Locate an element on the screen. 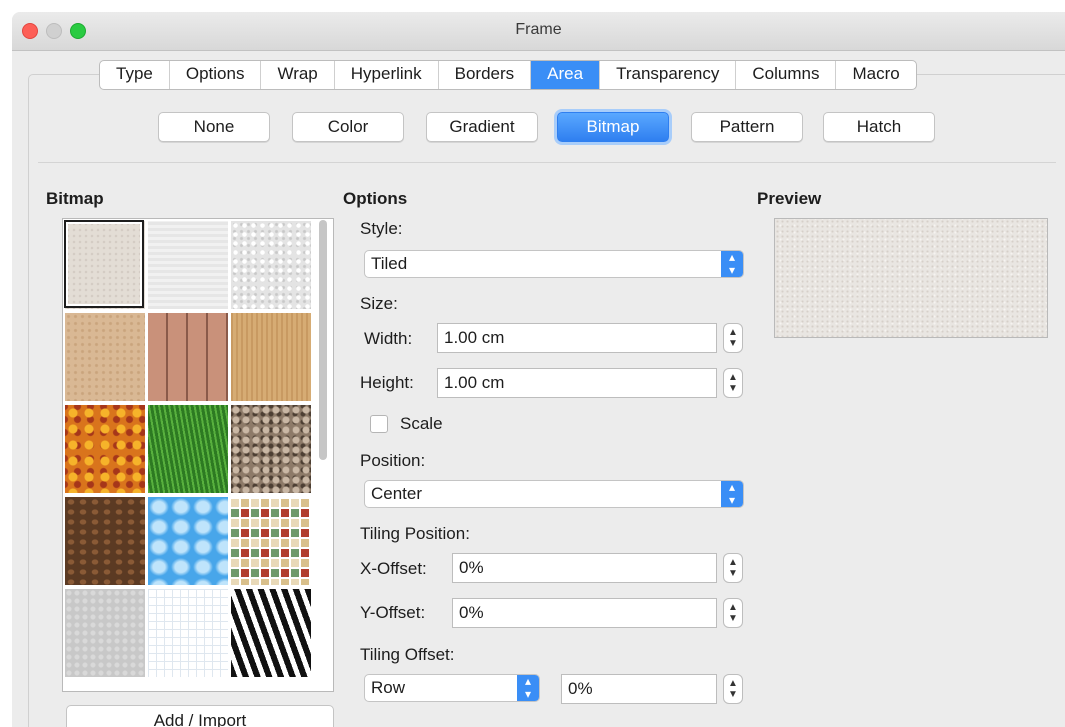 The width and height of the screenshot is (1065, 727). y-offset-label: Y-Offset: is located at coordinates (393, 612).